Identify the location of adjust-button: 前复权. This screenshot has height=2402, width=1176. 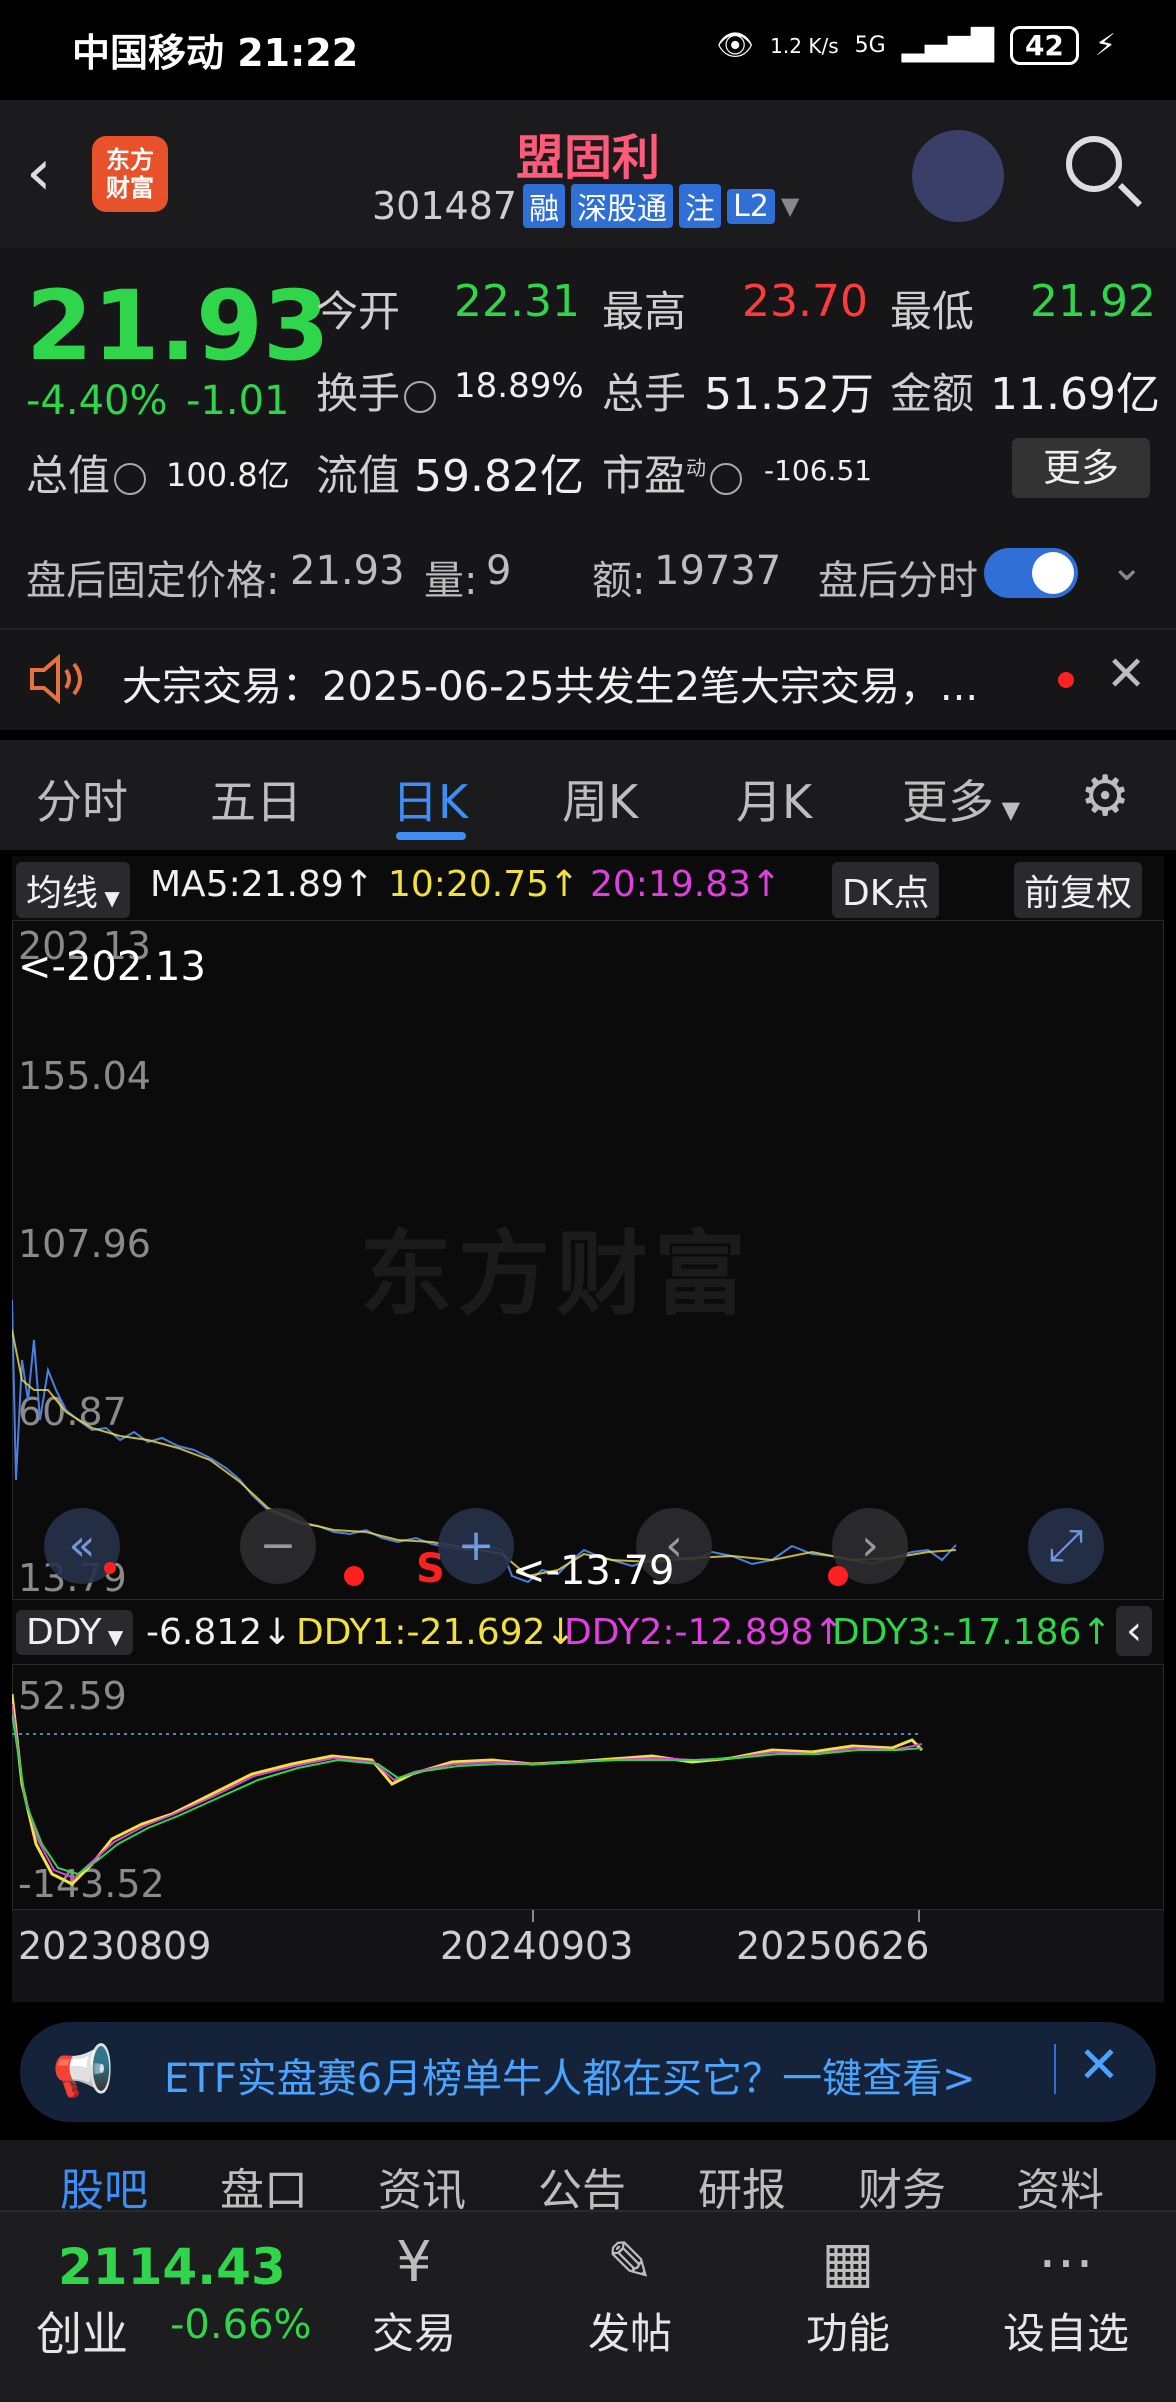
(1078, 890).